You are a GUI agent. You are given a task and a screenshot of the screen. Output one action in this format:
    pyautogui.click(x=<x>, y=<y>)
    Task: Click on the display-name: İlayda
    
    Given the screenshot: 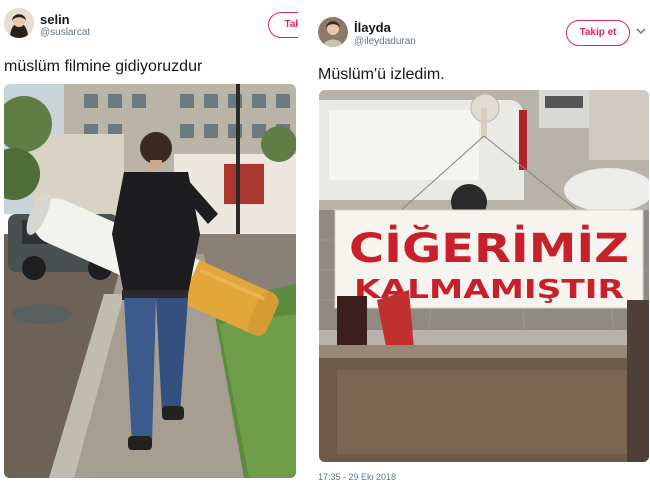 What is the action you would take?
    pyautogui.click(x=372, y=27)
    